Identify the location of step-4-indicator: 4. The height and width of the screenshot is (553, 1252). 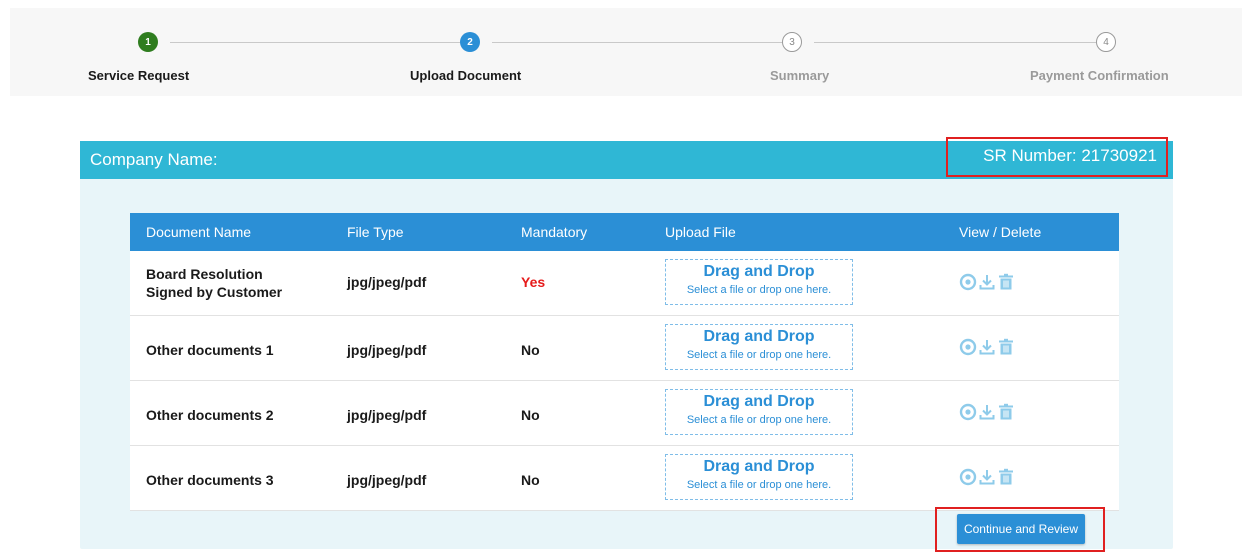
(1106, 42).